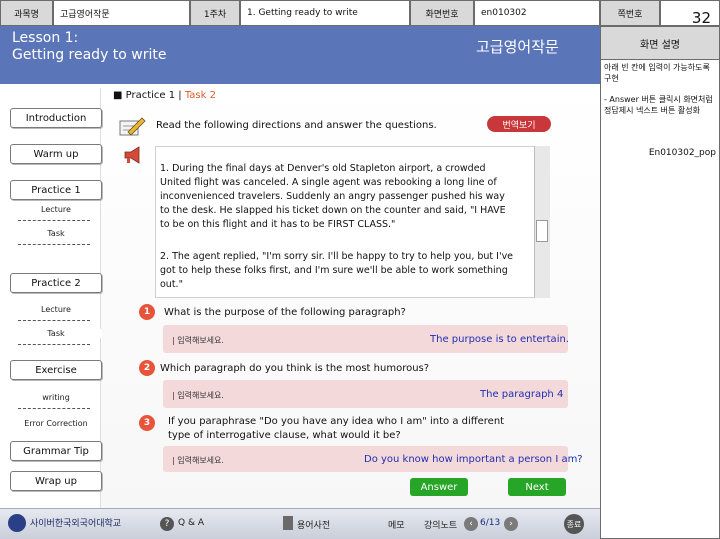 This screenshot has width=720, height=539. What do you see at coordinates (522, 394) in the screenshot?
I see `question-2-answer: The paragraph 4` at bounding box center [522, 394].